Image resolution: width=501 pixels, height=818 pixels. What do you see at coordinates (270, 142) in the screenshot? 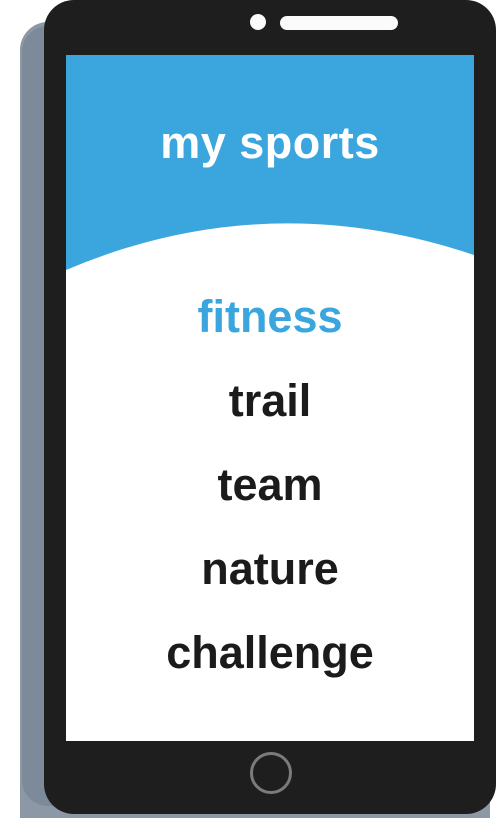
I see `app-title: my sports` at bounding box center [270, 142].